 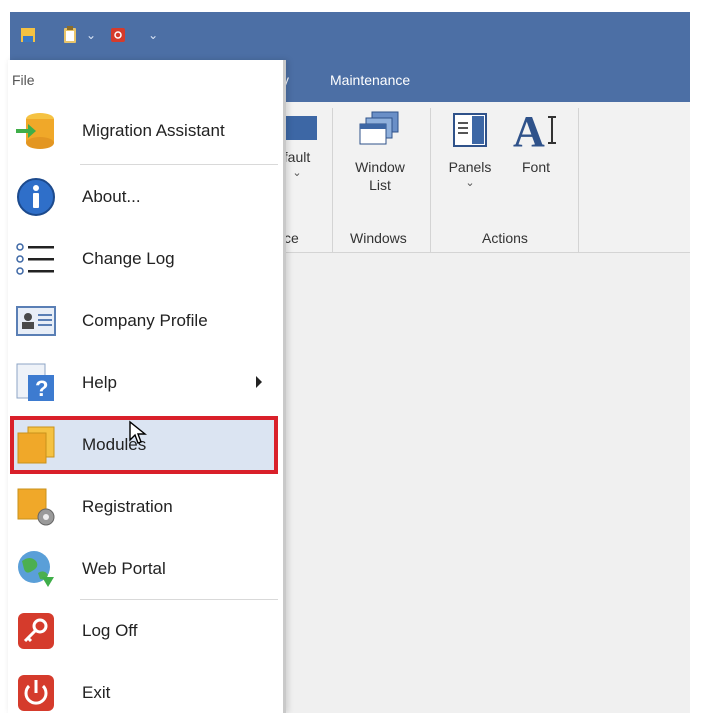 I want to click on migration-assistant-icon, so click(x=36, y=131).